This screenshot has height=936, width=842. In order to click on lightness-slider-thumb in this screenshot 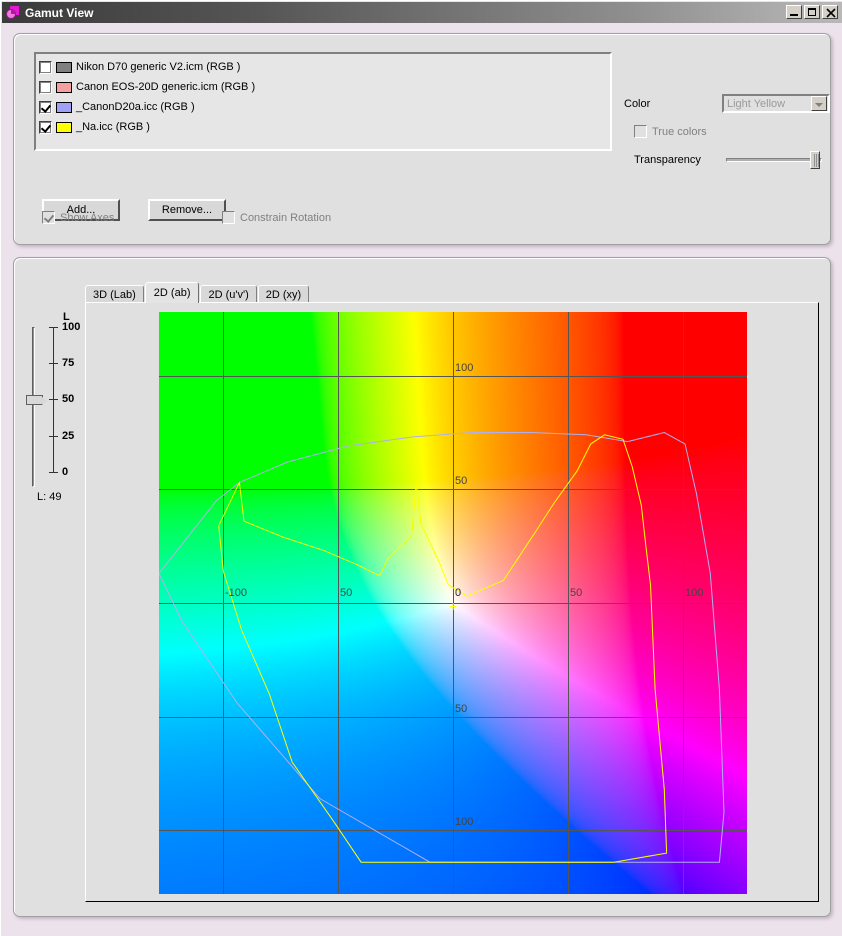, I will do `click(36, 400)`.